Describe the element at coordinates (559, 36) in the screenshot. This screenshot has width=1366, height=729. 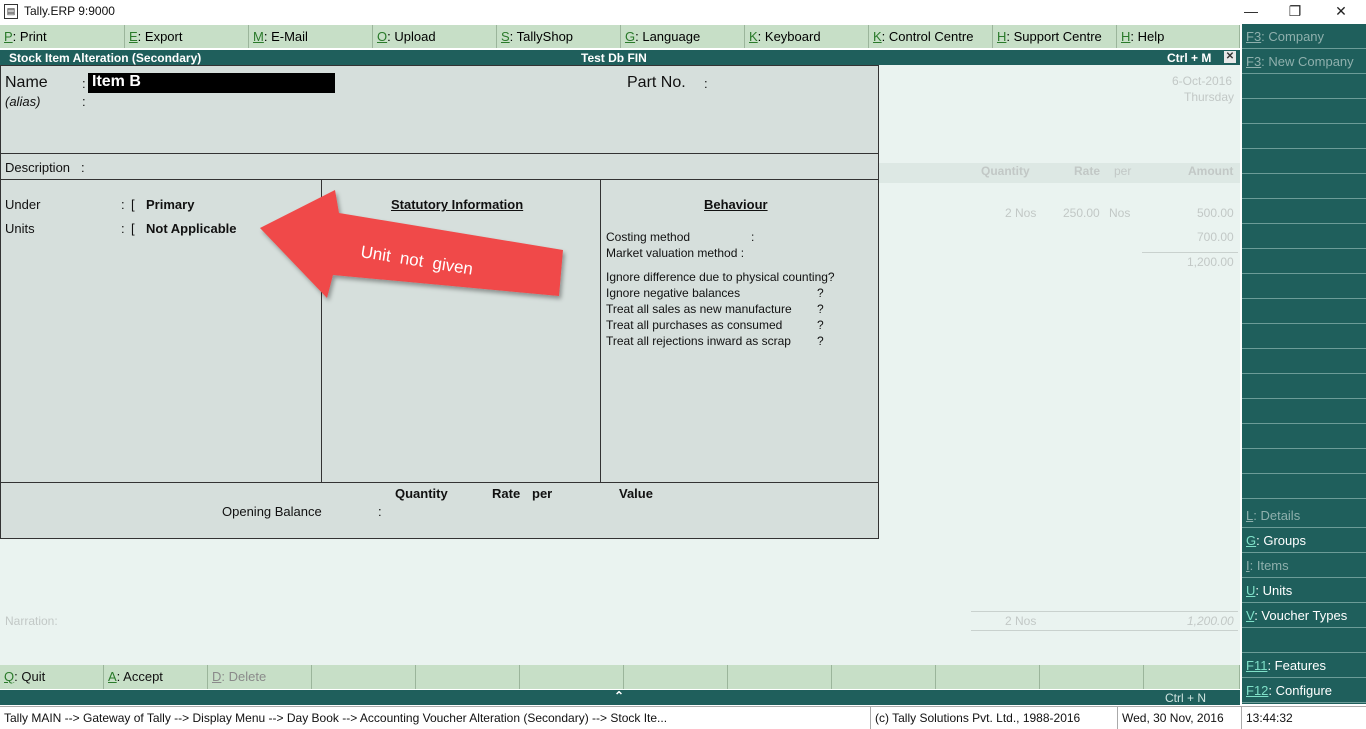
I see `tallyshop-button: S: TallyShop` at that location.